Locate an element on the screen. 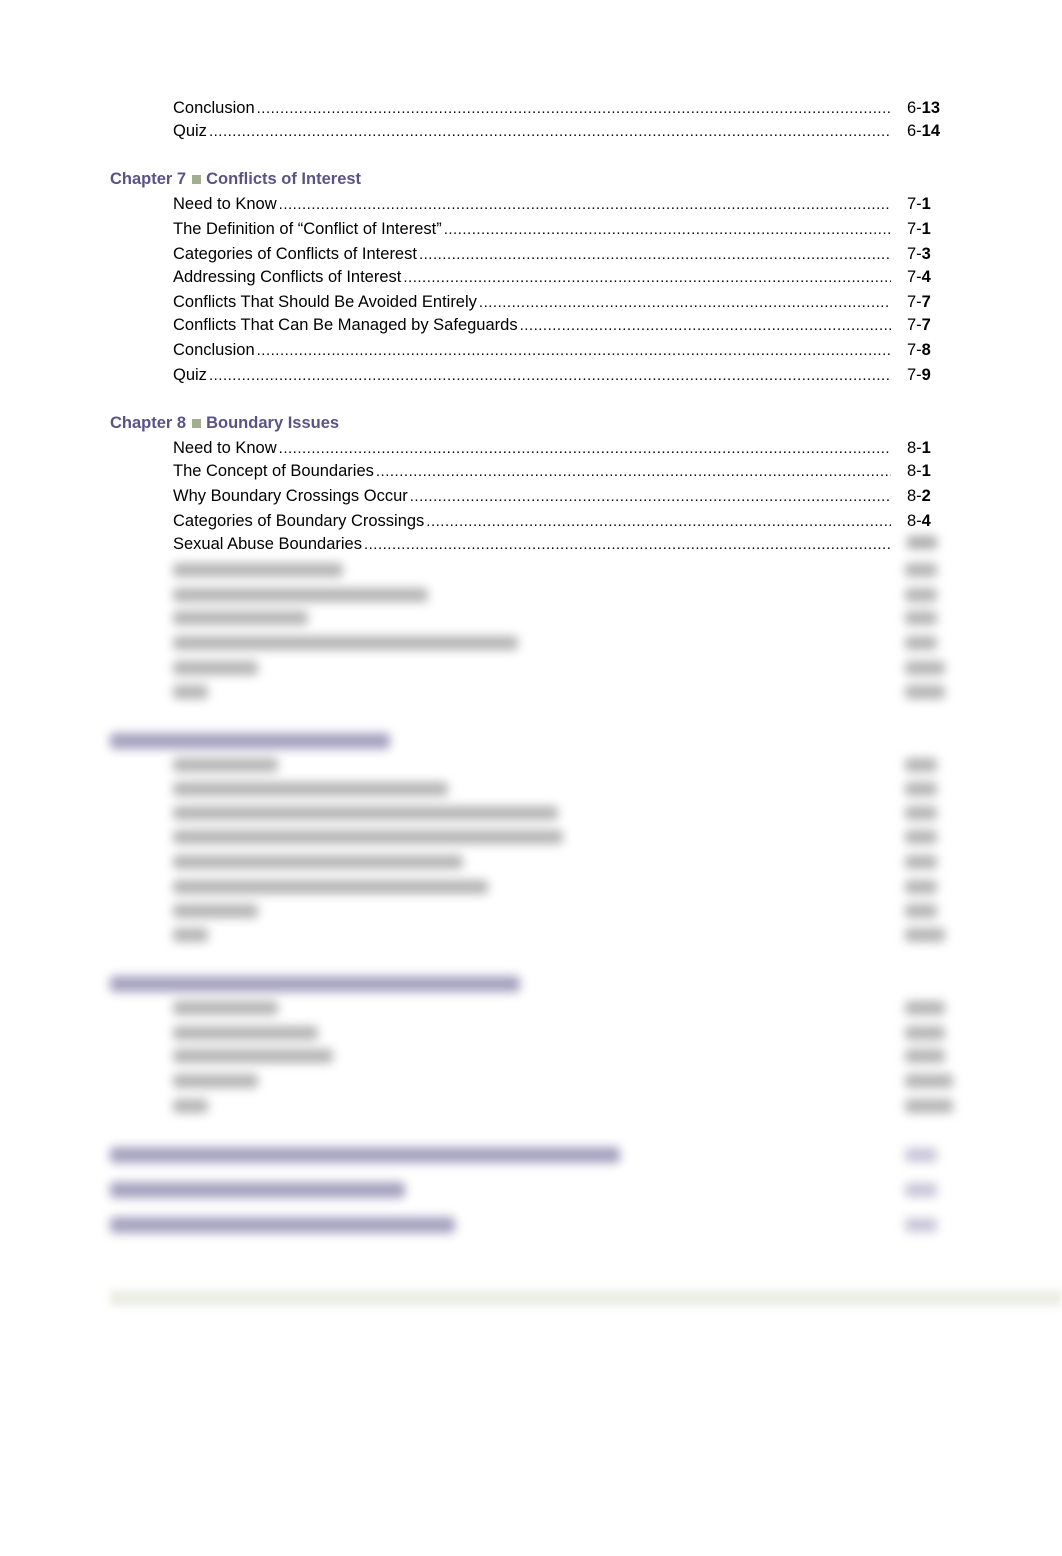  toc-entry: Quiz 7-9 is located at coordinates (558, 375).